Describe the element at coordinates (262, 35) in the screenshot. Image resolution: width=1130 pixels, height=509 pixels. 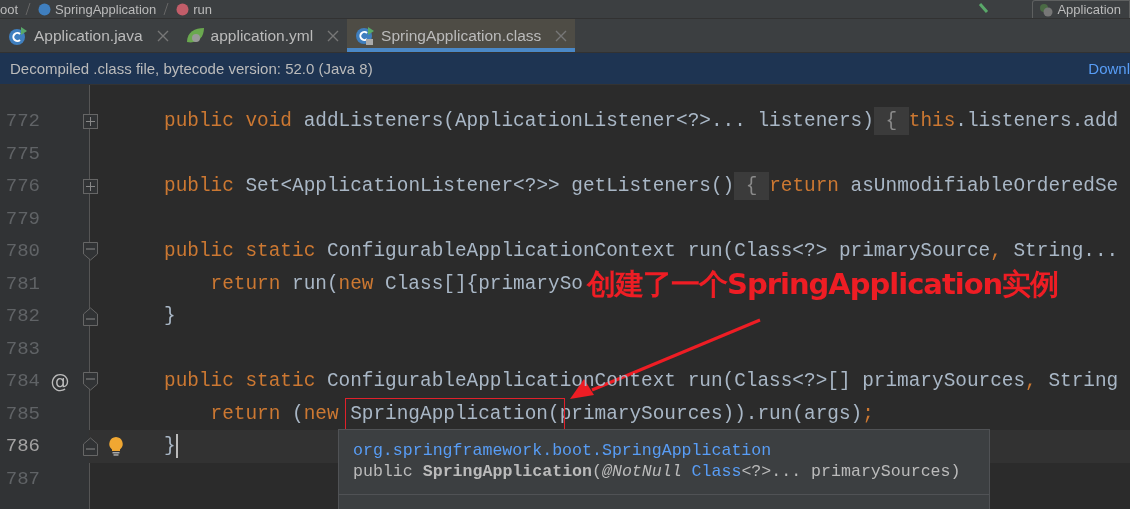
I see `editor-tab: application.yml` at that location.